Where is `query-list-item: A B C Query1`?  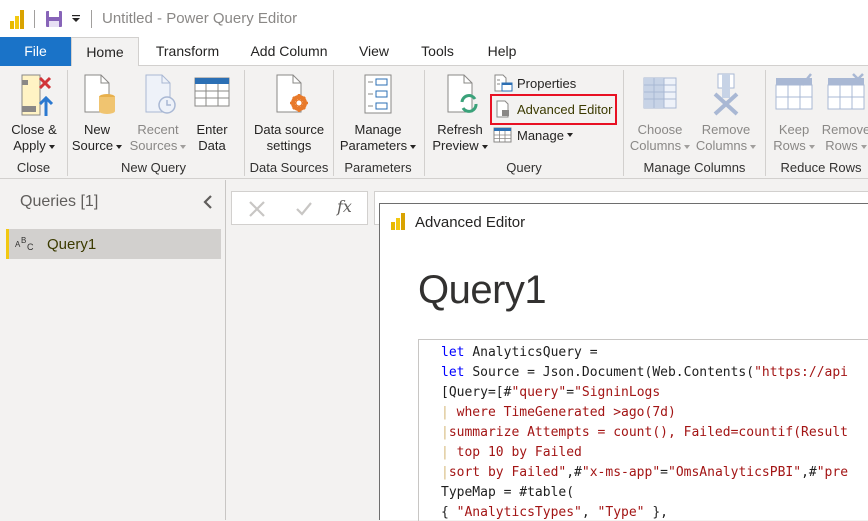 query-list-item: A B C Query1 is located at coordinates (113, 244).